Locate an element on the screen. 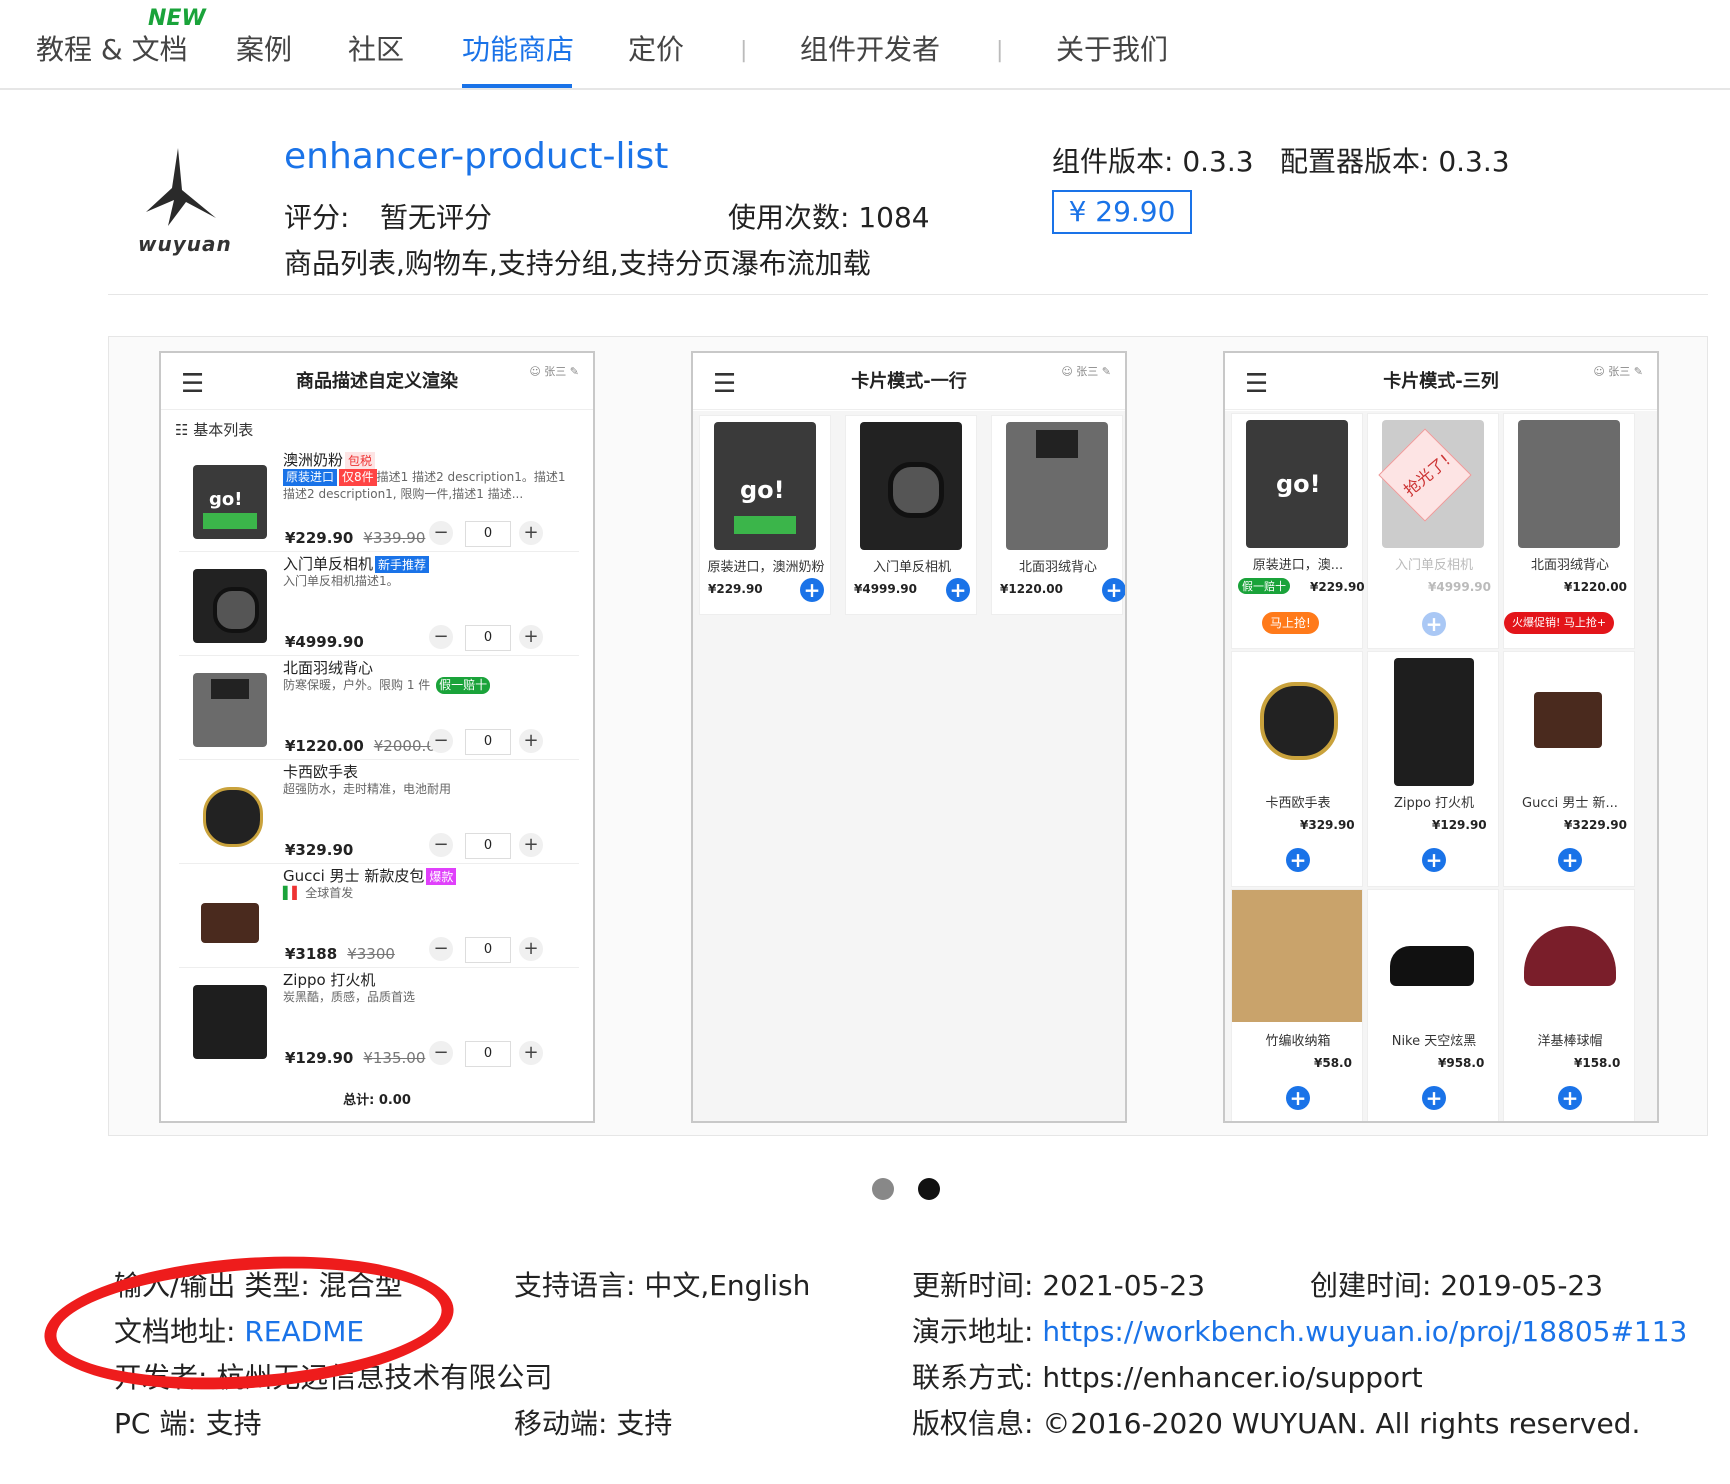  product-card: 入门单反相机 ¥4999.90 + is located at coordinates (911, 515).